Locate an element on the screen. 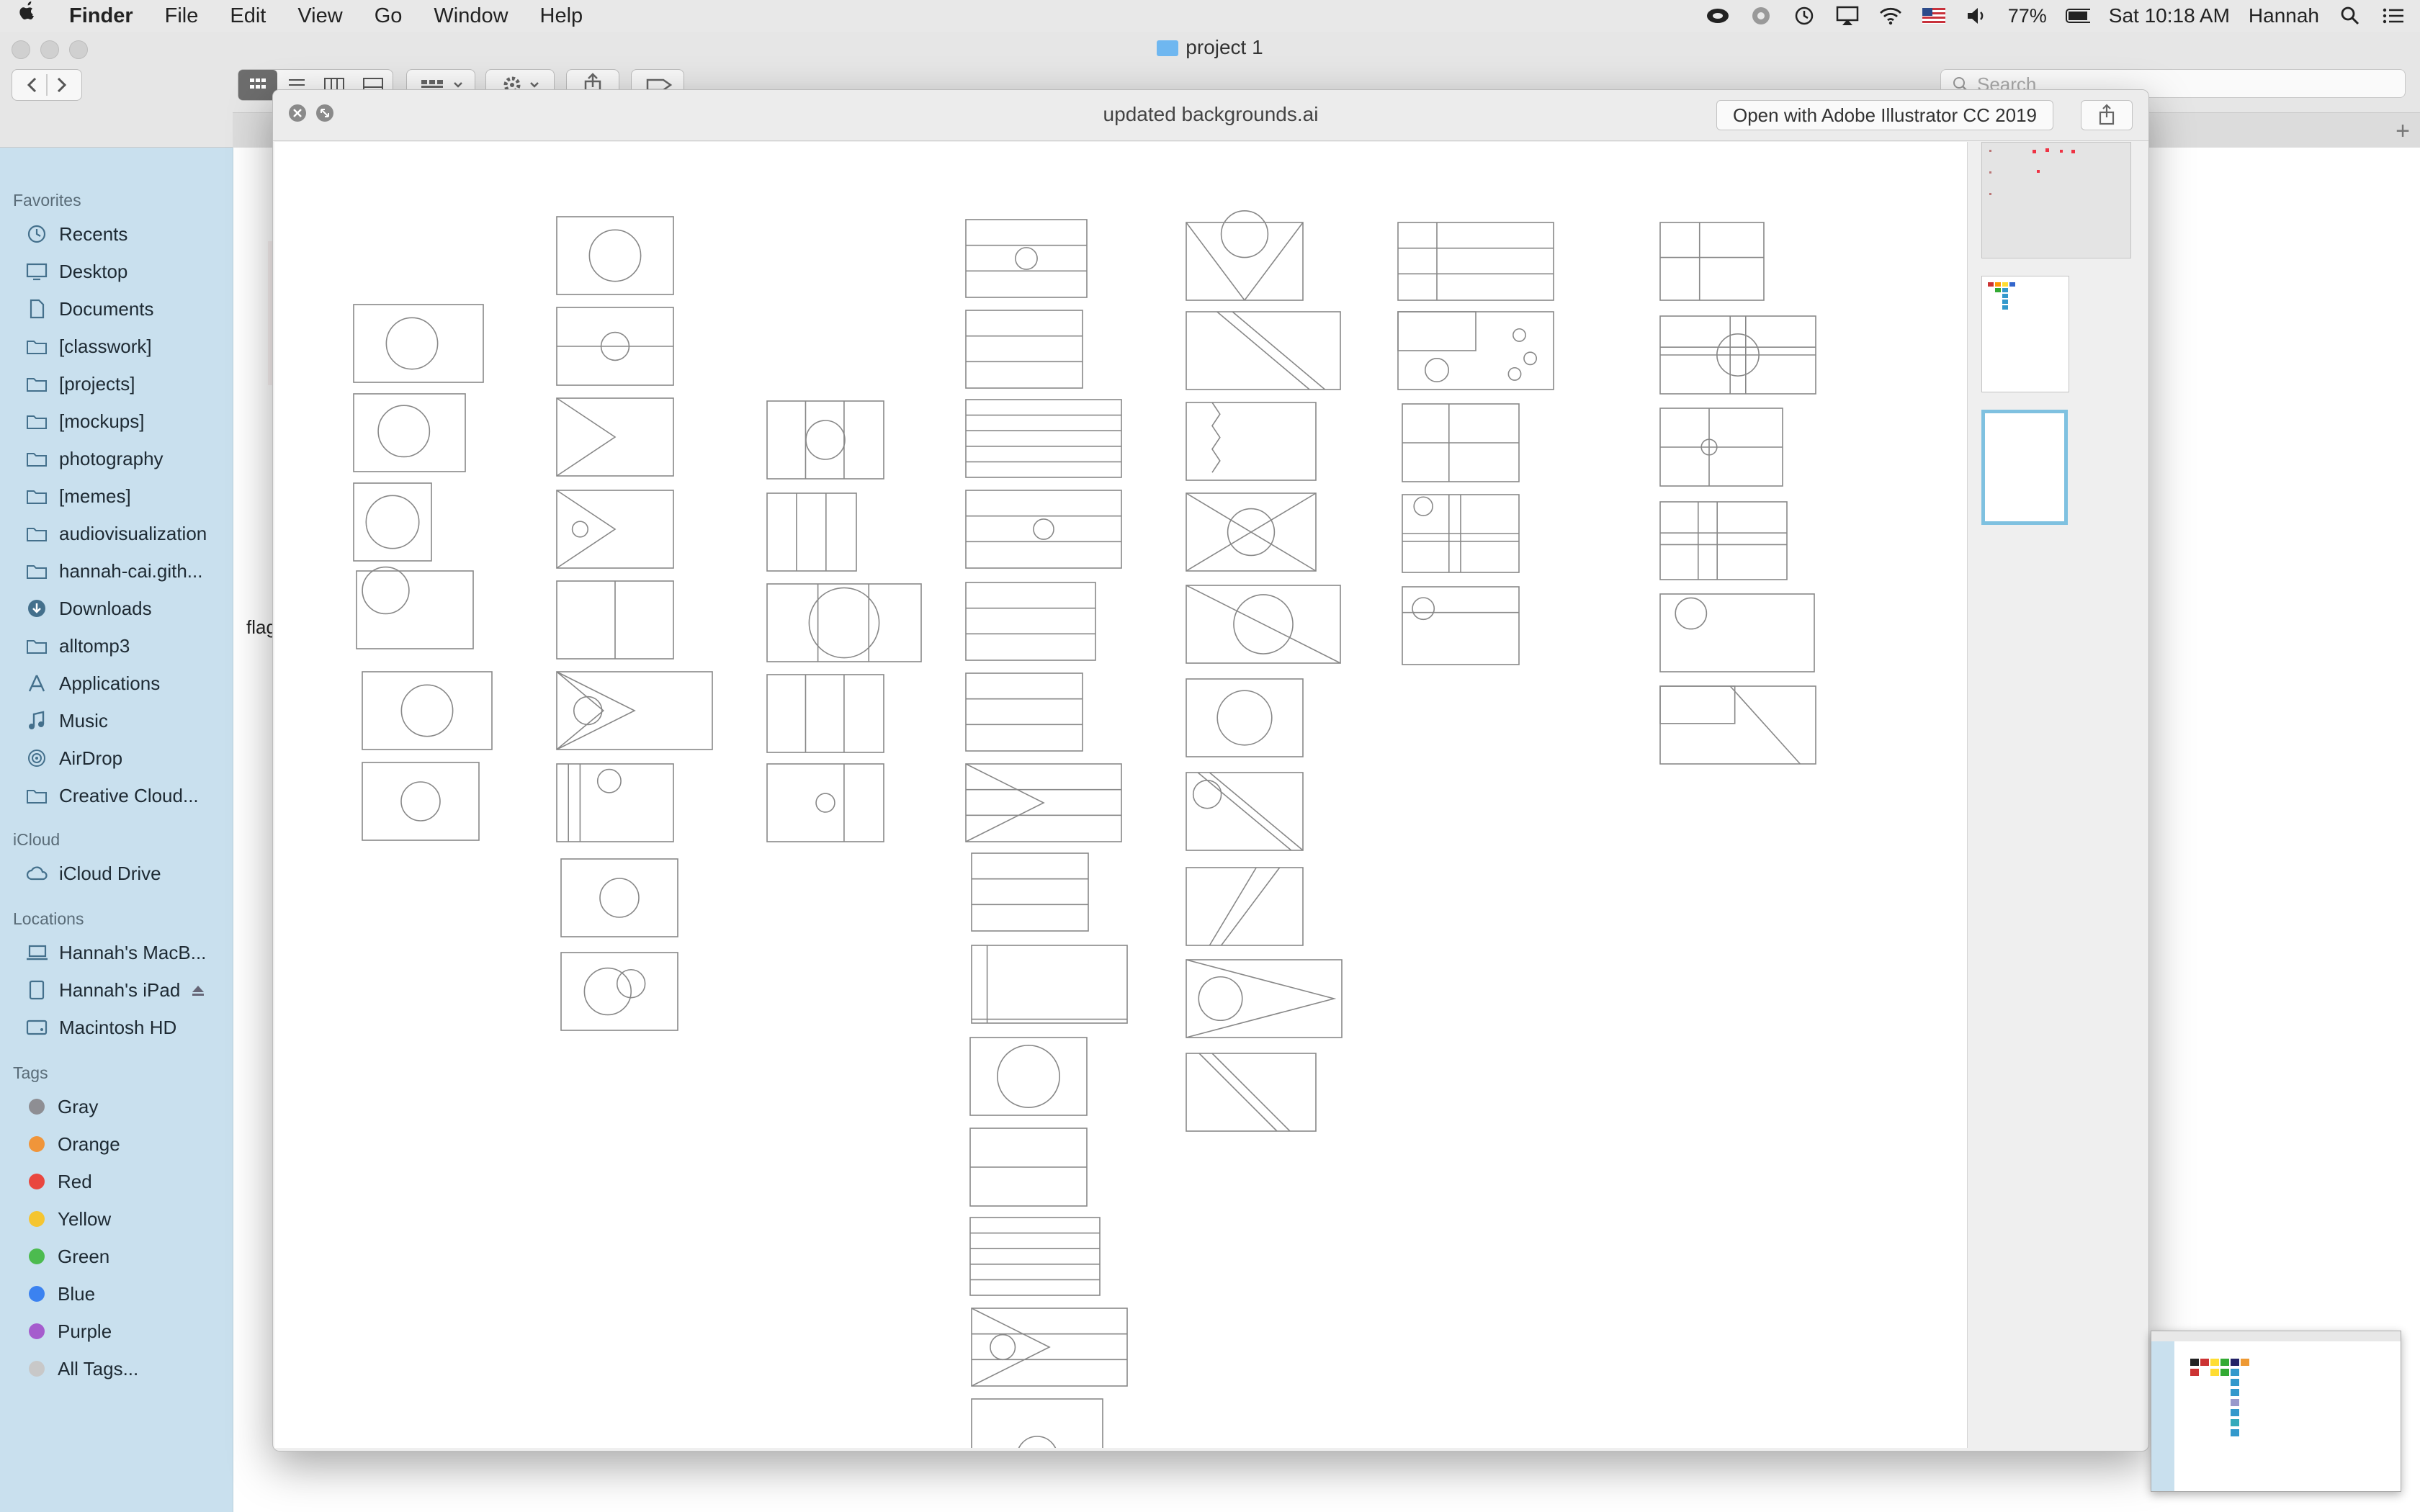  tag-gray: Gray is located at coordinates (63, 1106).